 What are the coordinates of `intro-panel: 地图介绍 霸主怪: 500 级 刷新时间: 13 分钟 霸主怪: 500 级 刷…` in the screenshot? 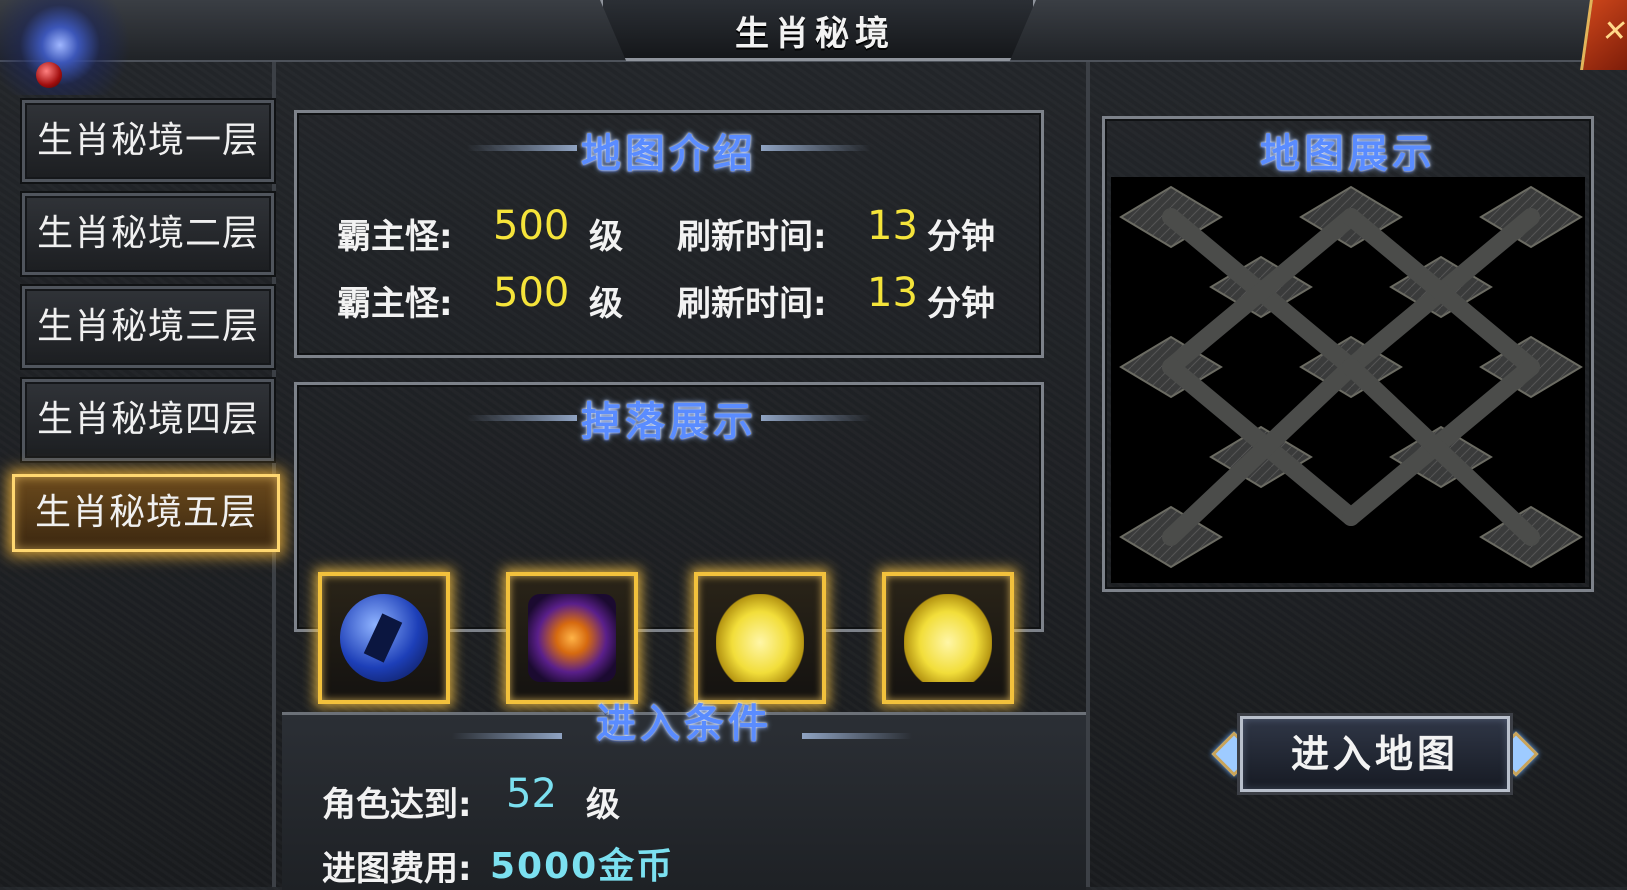 It's located at (669, 234).